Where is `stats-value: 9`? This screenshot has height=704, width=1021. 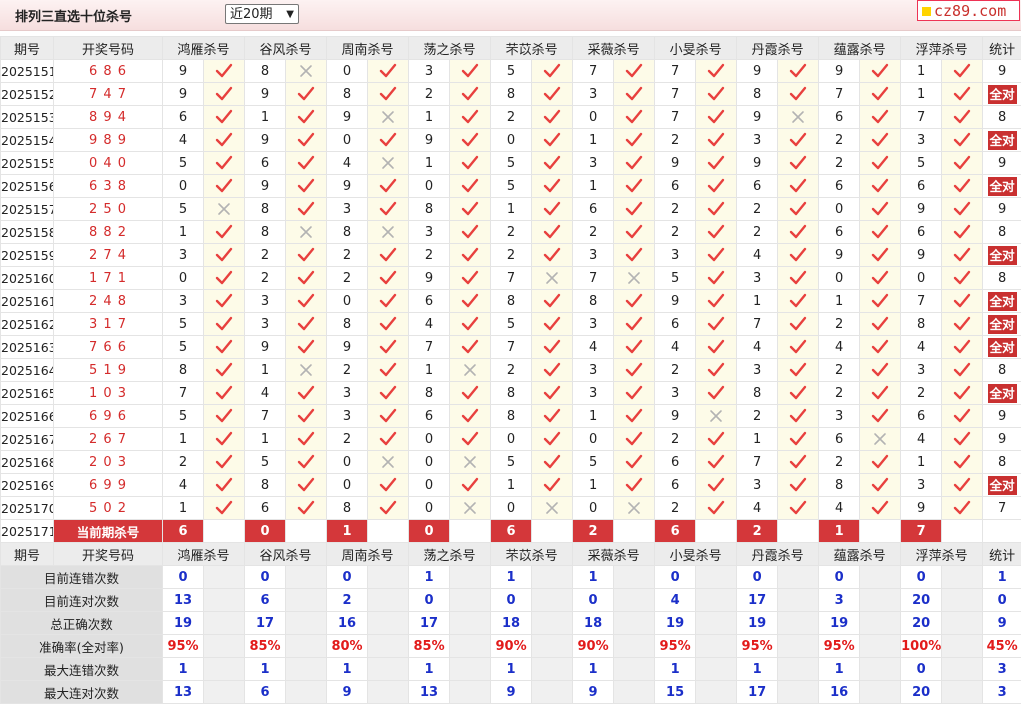 stats-value: 9 is located at coordinates (511, 692).